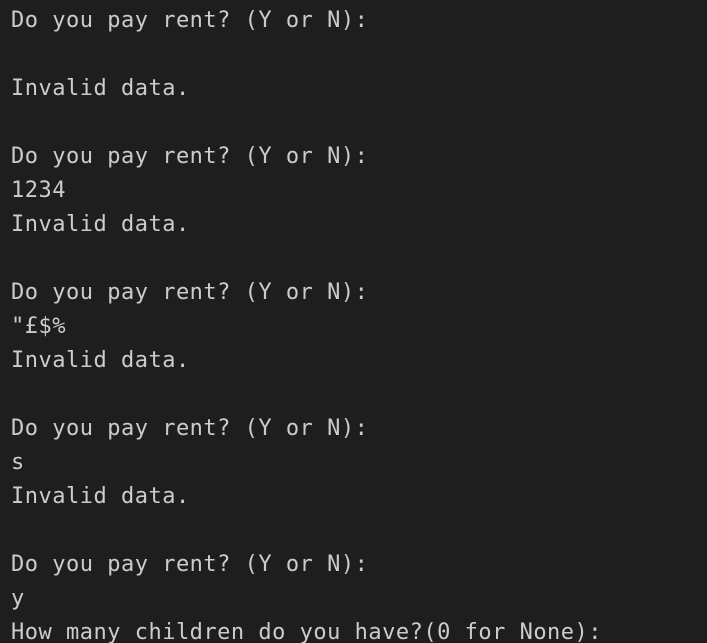  I want to click on input-line: s, so click(18, 462).